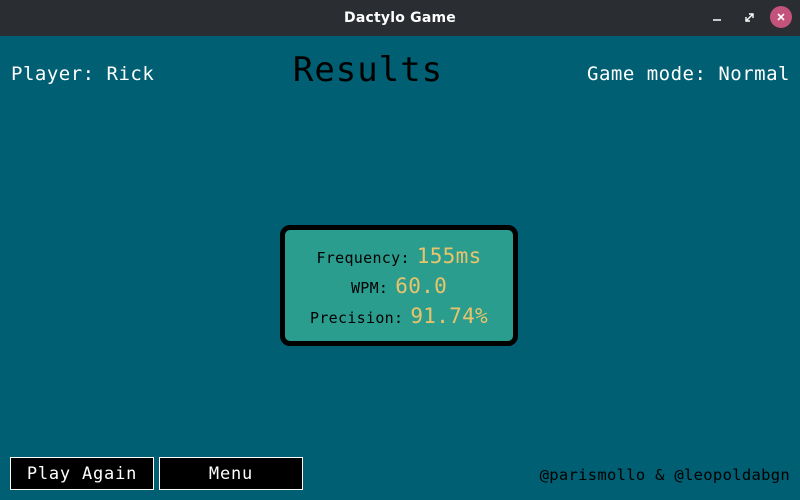 The image size is (800, 500). I want to click on minimize-button, so click(717, 17).